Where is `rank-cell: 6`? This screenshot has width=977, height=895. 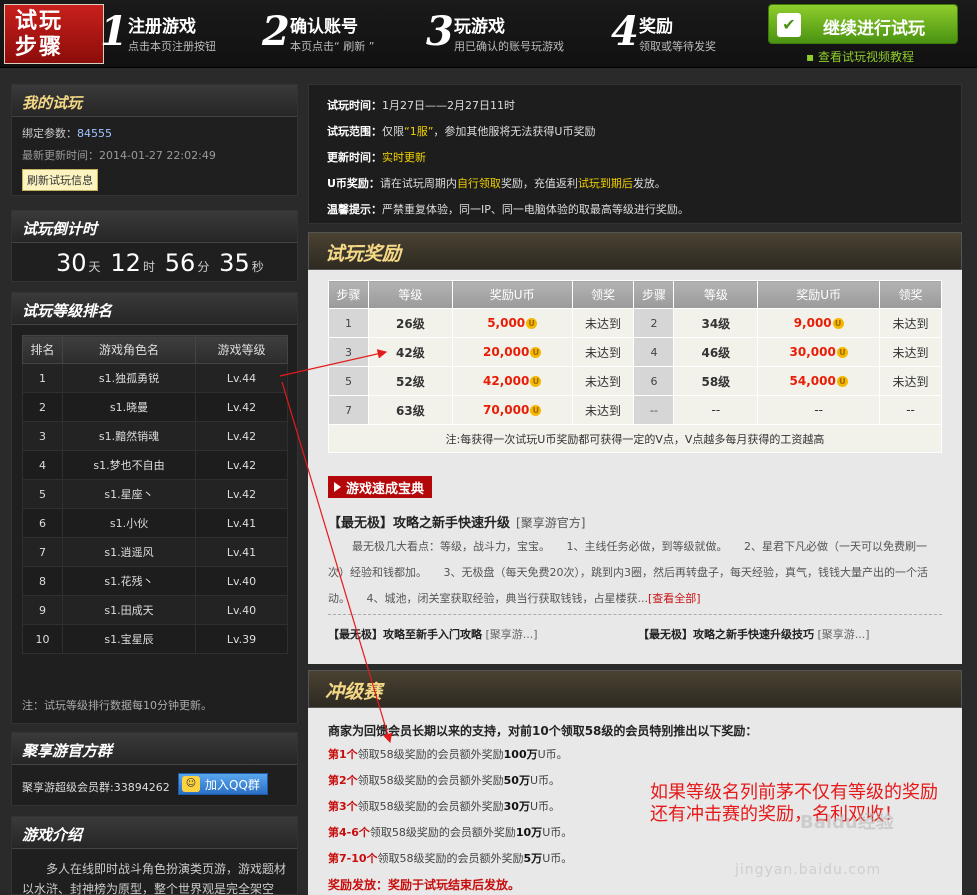
rank-cell: 6 is located at coordinates (42, 523).